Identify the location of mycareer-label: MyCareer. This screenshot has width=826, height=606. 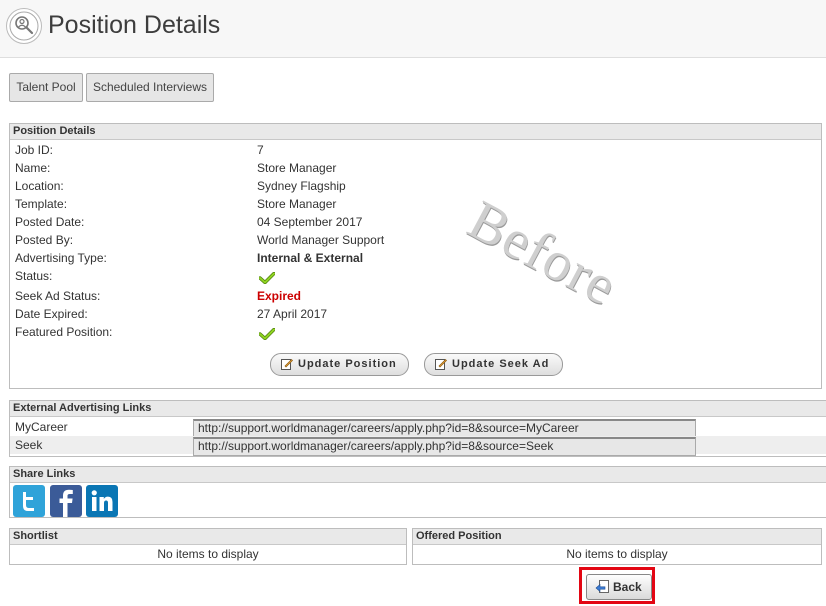
(41, 427).